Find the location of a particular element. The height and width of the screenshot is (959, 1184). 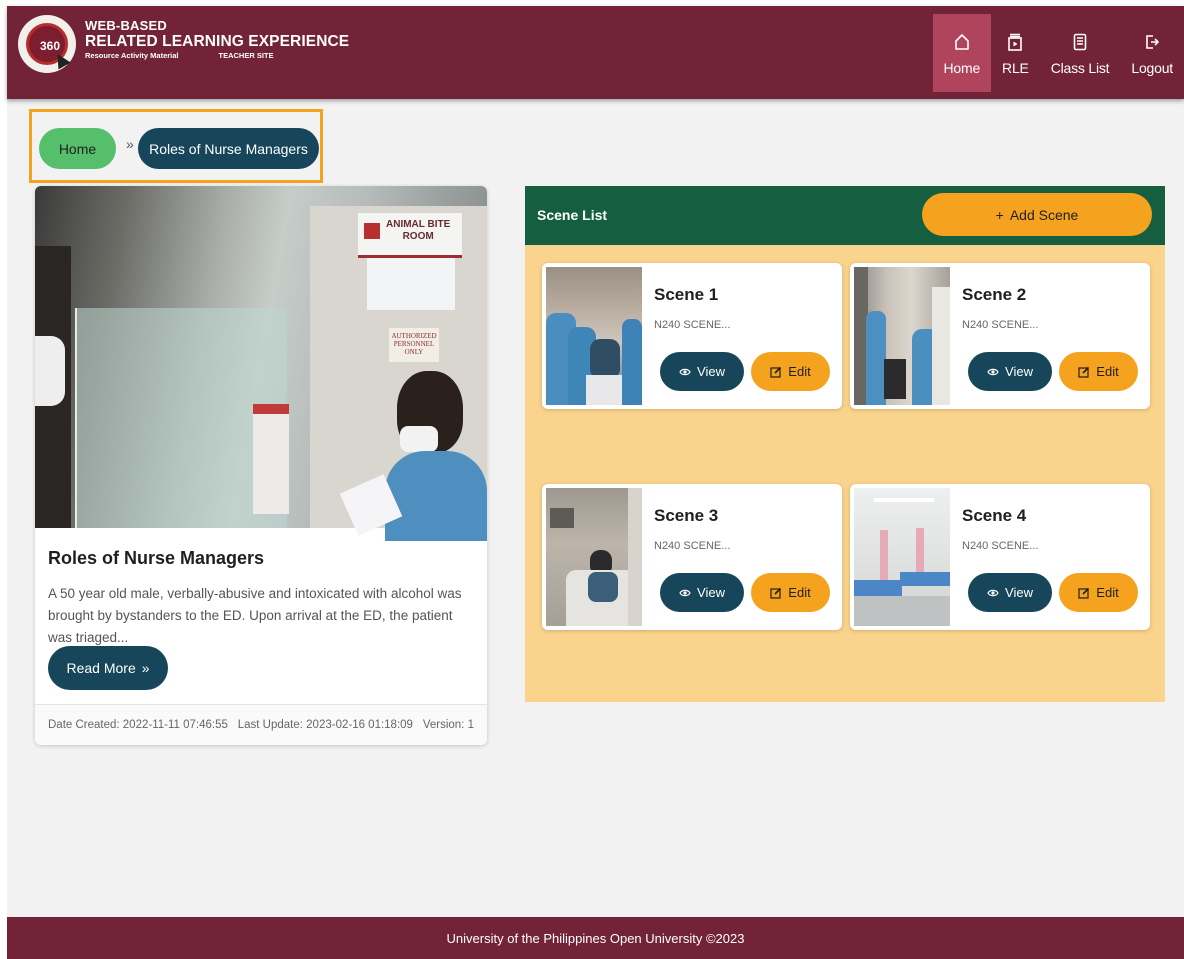

scene-card: Scene 4 N240 SCENE... View Edit is located at coordinates (1000, 557).